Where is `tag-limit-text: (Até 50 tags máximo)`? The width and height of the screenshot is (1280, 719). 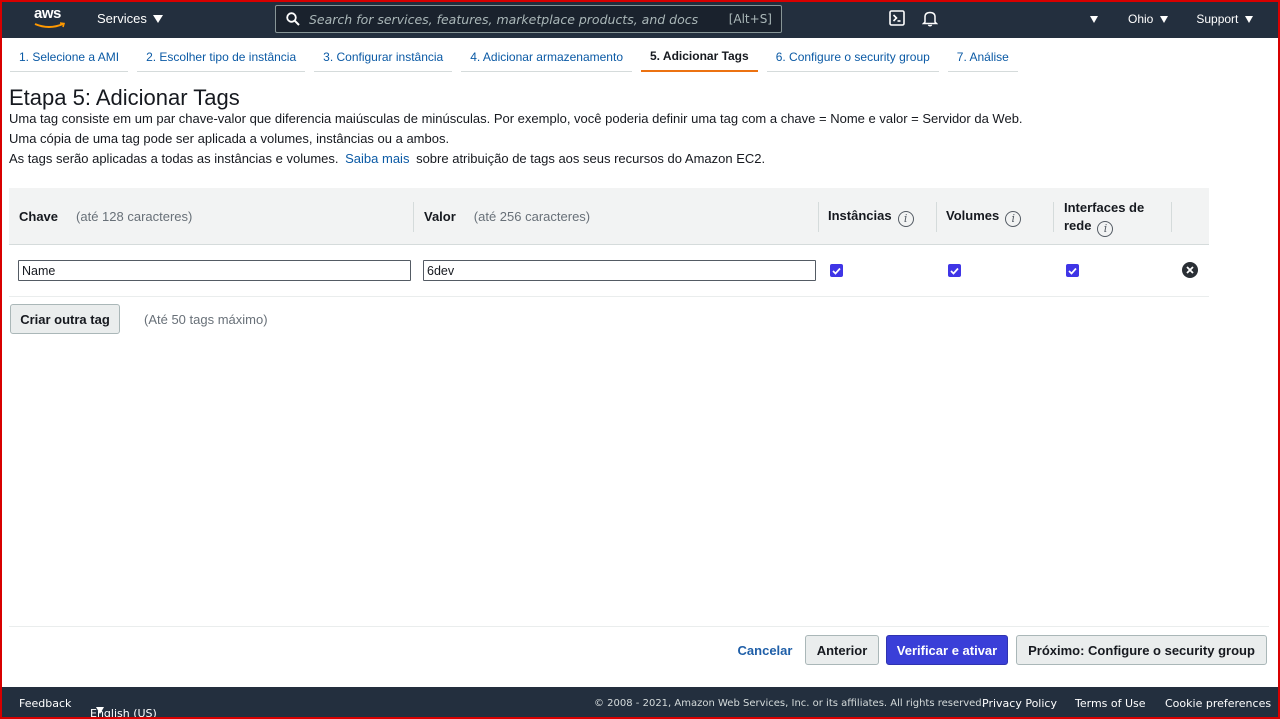
tag-limit-text: (Até 50 tags máximo) is located at coordinates (206, 319).